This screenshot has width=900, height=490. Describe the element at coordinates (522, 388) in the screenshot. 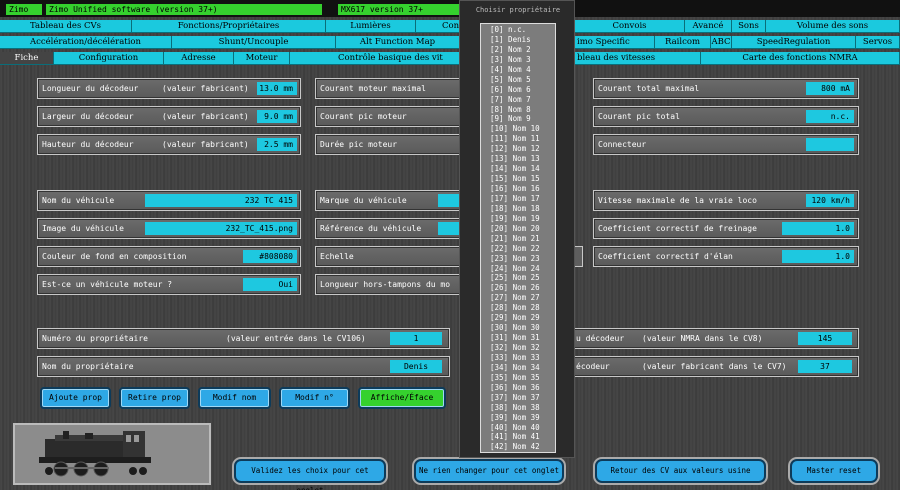

I see `owner-list-item: [36] Nom 36` at that location.